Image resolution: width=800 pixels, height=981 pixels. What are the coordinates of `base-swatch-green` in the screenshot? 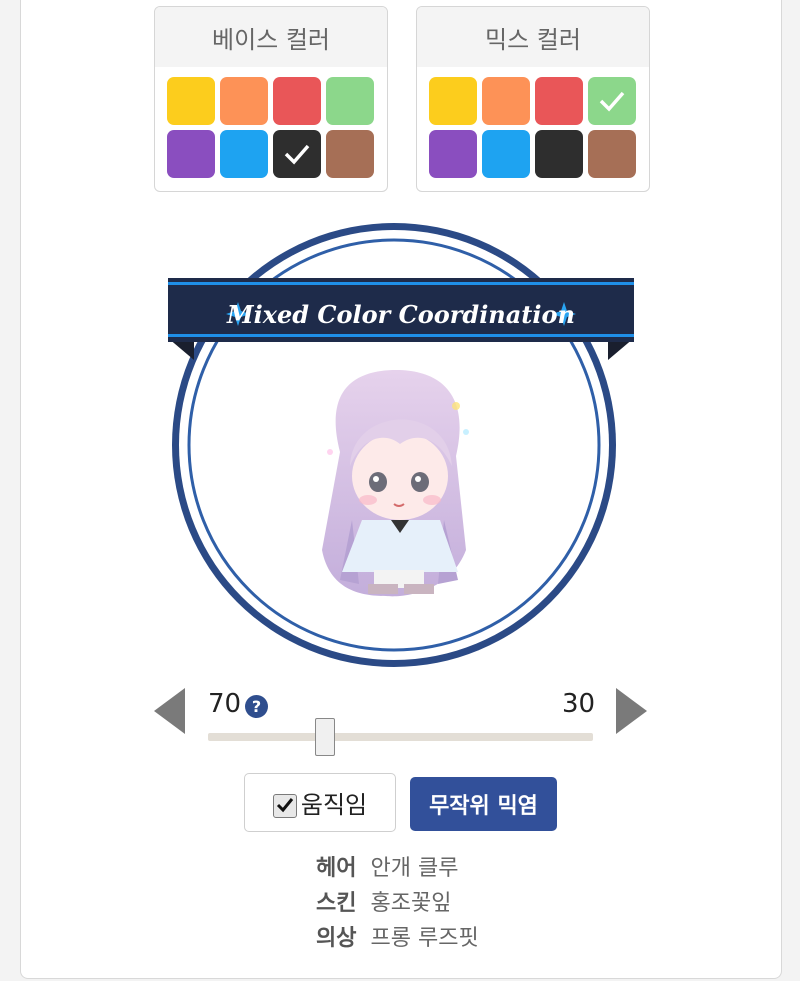 It's located at (350, 101).